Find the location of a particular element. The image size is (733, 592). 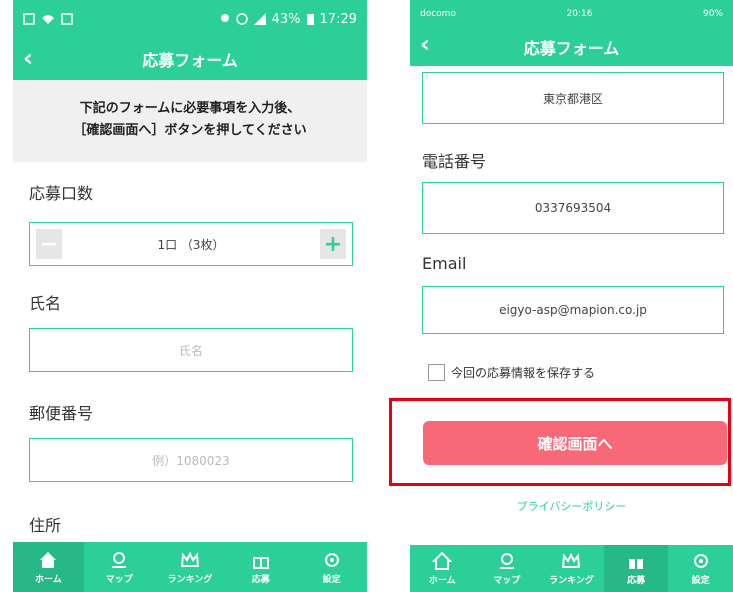

battery-percent: 43% is located at coordinates (286, 19).